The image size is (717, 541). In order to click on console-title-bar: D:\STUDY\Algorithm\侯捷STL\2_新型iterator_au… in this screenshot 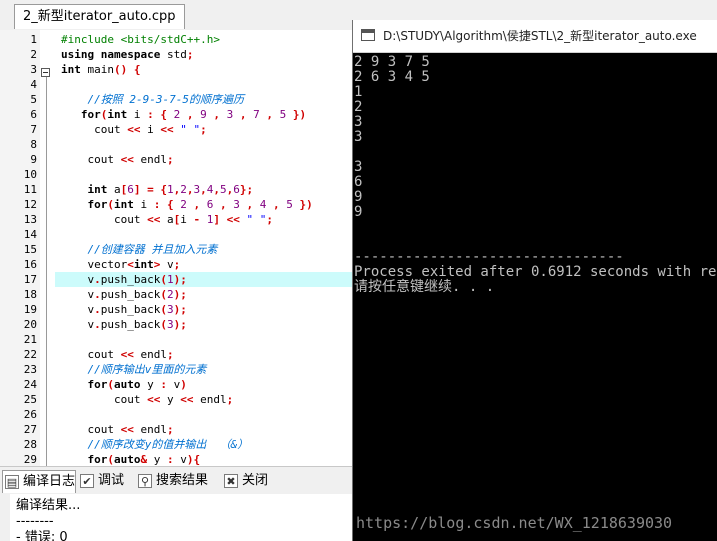, I will do `click(535, 36)`.